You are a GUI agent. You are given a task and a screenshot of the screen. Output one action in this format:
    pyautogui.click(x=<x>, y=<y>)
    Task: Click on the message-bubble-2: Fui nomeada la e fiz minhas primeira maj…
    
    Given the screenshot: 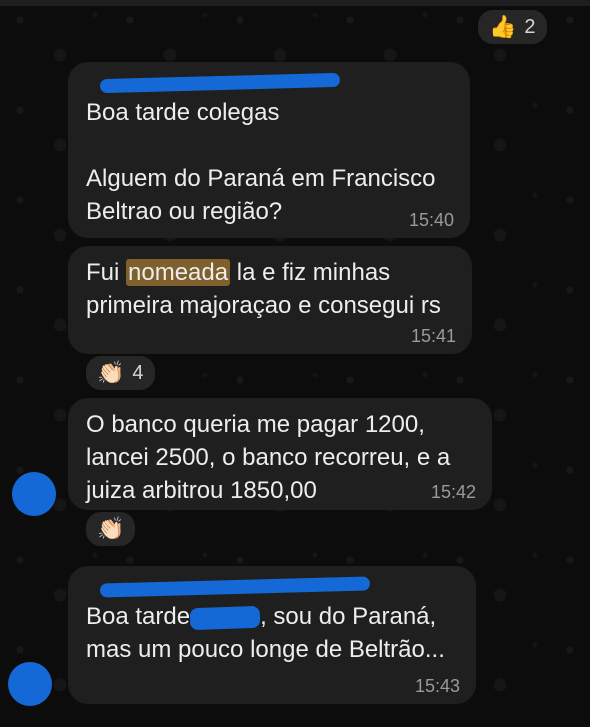 What is the action you would take?
    pyautogui.click(x=270, y=300)
    